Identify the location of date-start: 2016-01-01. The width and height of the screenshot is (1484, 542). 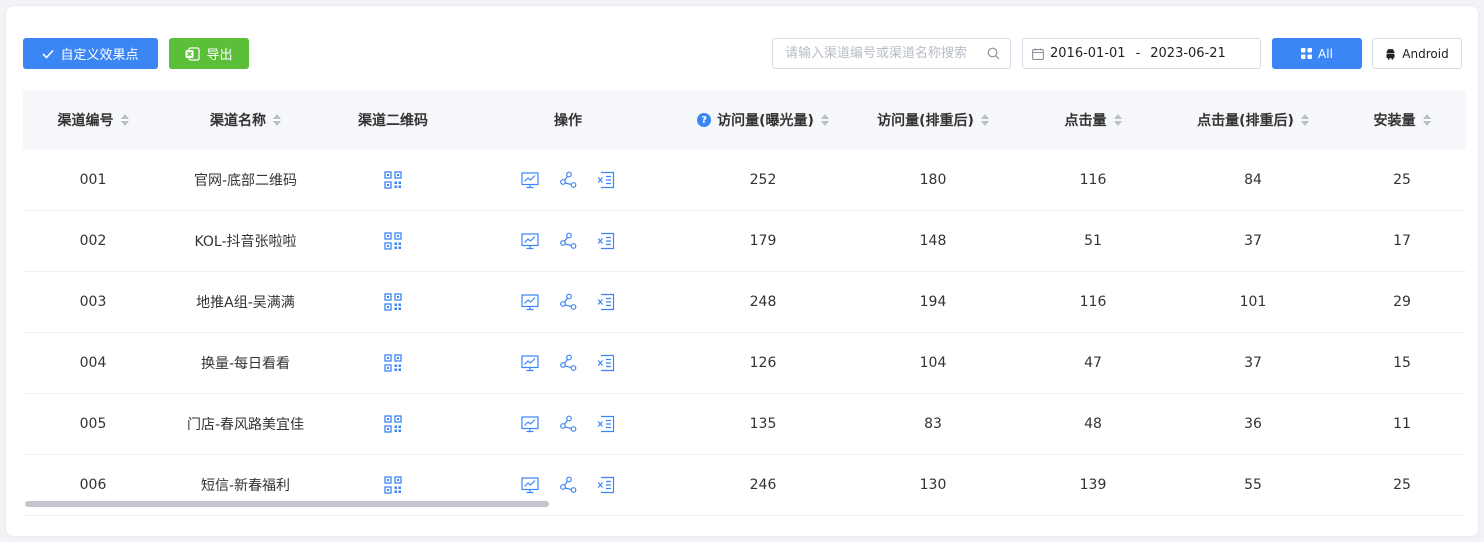
(1088, 53).